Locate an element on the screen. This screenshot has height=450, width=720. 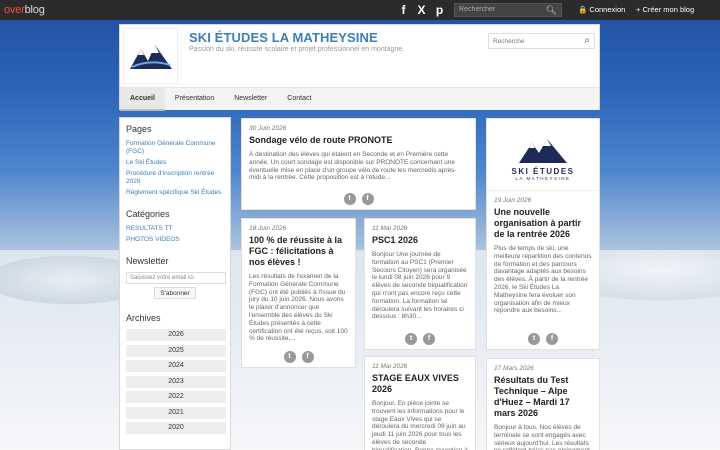
post-date: 18 Juin 2026 is located at coordinates (268, 228).